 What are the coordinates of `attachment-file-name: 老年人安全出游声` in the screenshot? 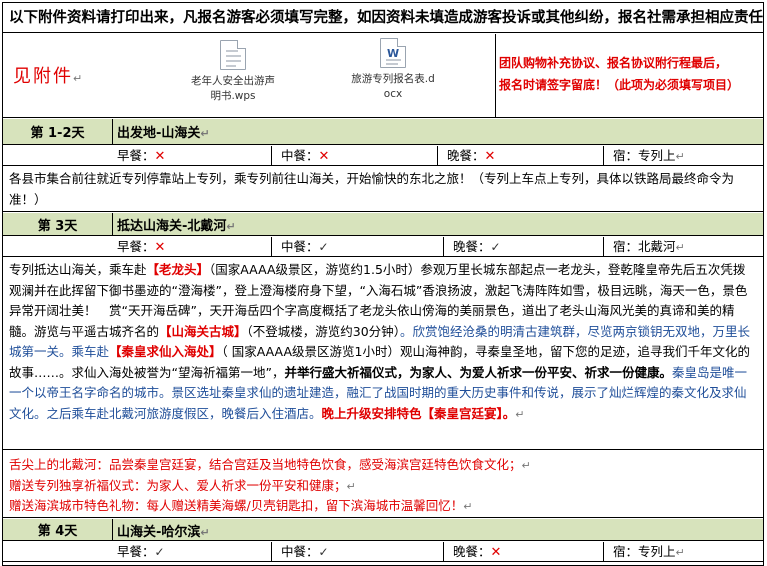 It's located at (233, 81).